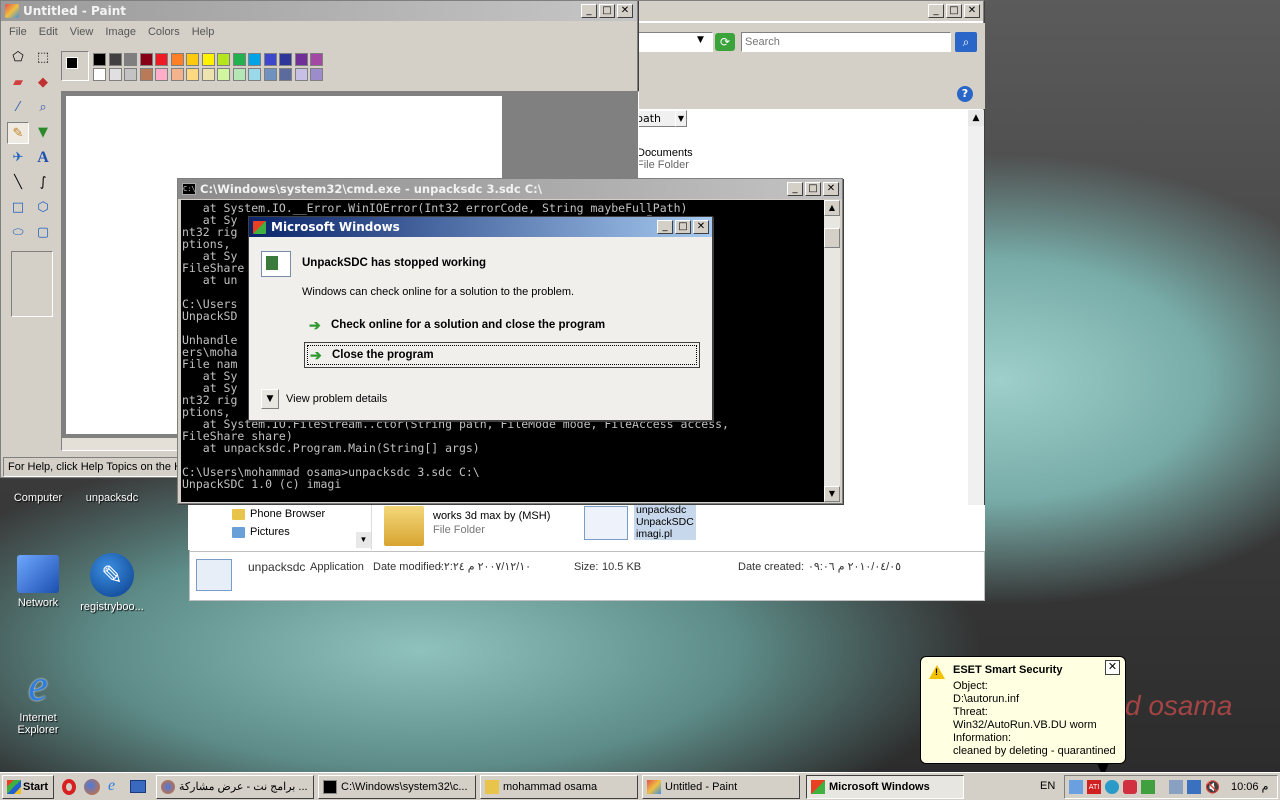 This screenshot has width=1280, height=800. I want to click on menu-help: Help, so click(203, 32).